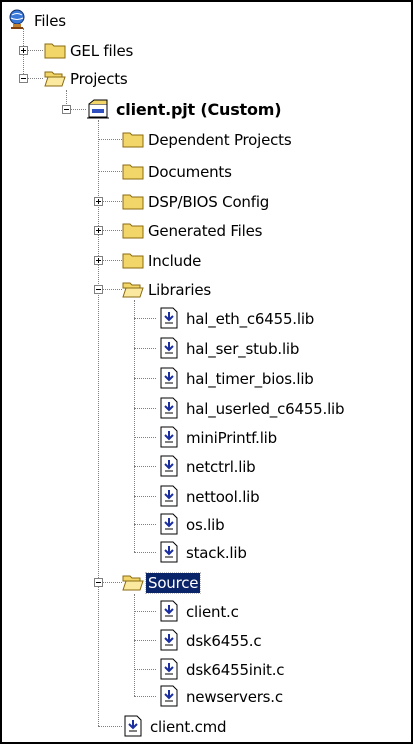 Image resolution: width=413 pixels, height=744 pixels. I want to click on tree-item-source-file: dsk6455init.c, so click(264, 670).